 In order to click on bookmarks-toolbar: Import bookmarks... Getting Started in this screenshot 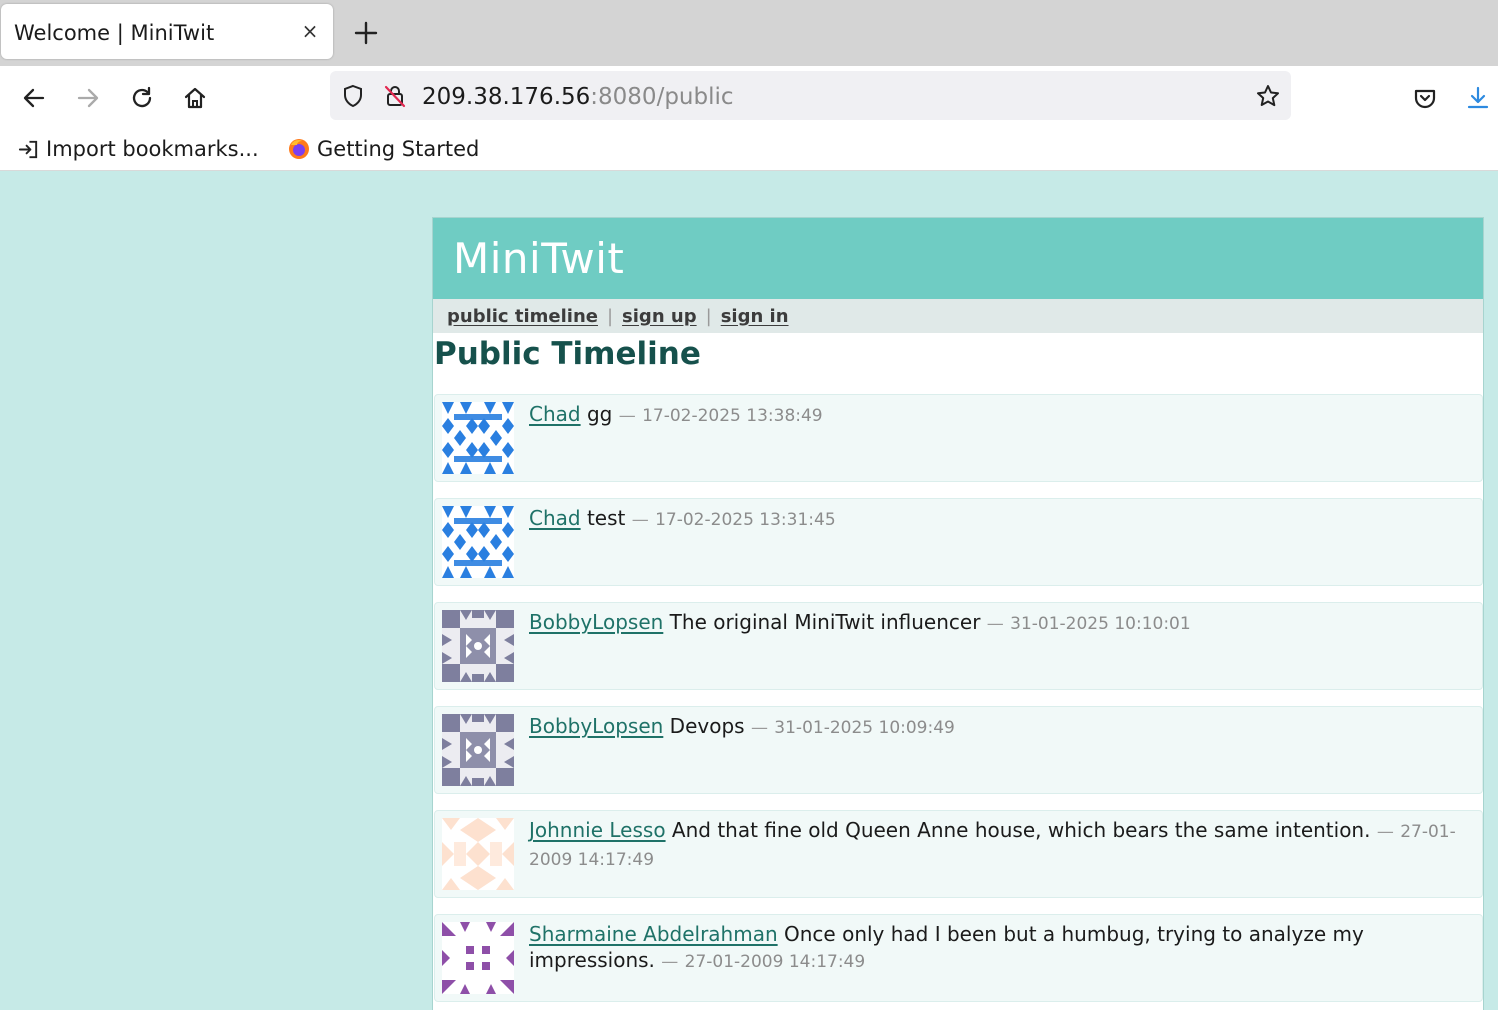, I will do `click(749, 149)`.